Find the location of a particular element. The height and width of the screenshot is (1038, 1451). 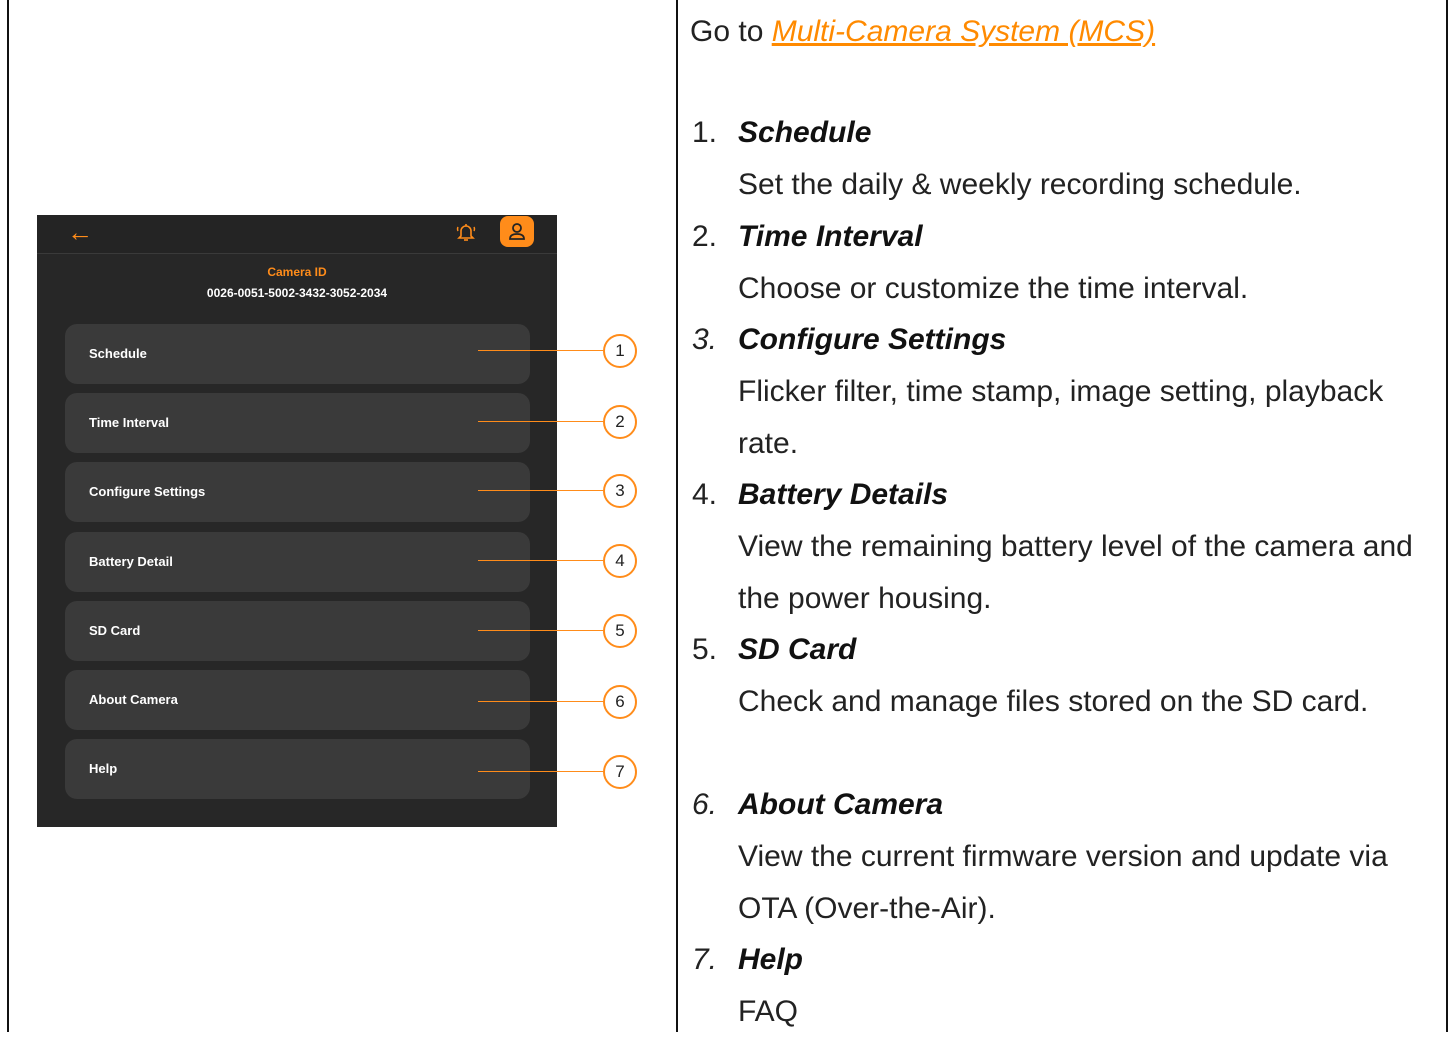

menu-item-label: Time Interval is located at coordinates (129, 422).